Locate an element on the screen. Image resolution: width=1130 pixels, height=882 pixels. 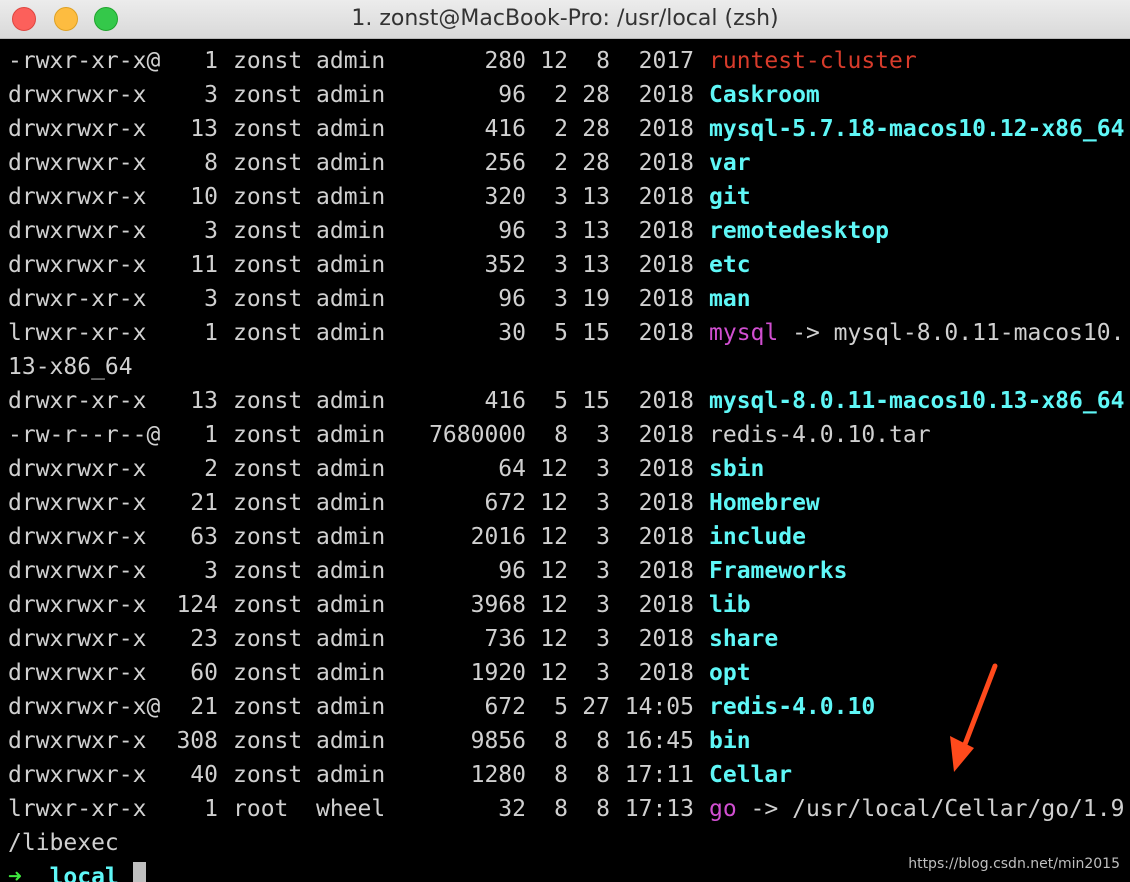
month: 5 is located at coordinates (561, 707).